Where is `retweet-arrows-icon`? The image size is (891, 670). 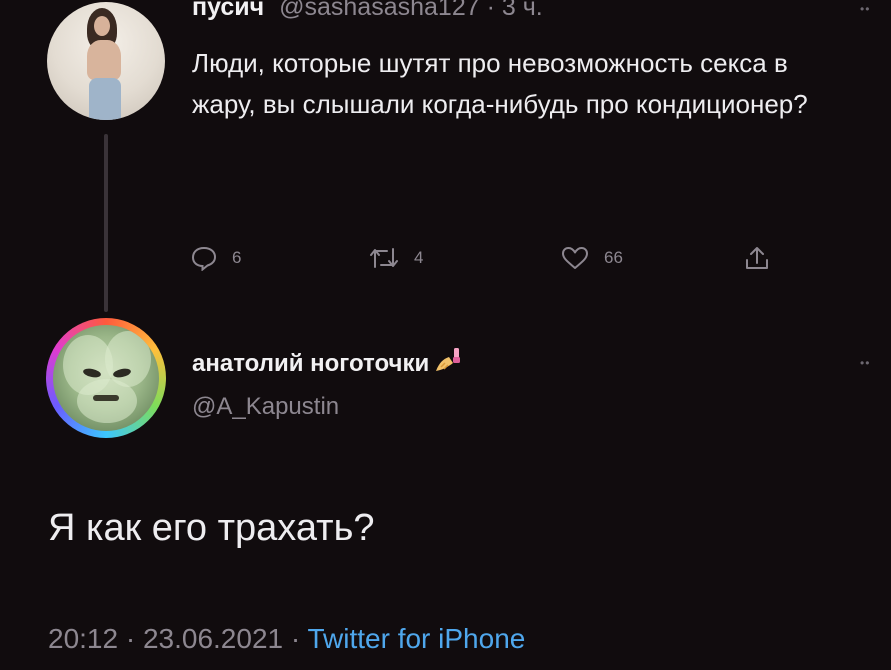
retweet-arrows-icon is located at coordinates (384, 258).